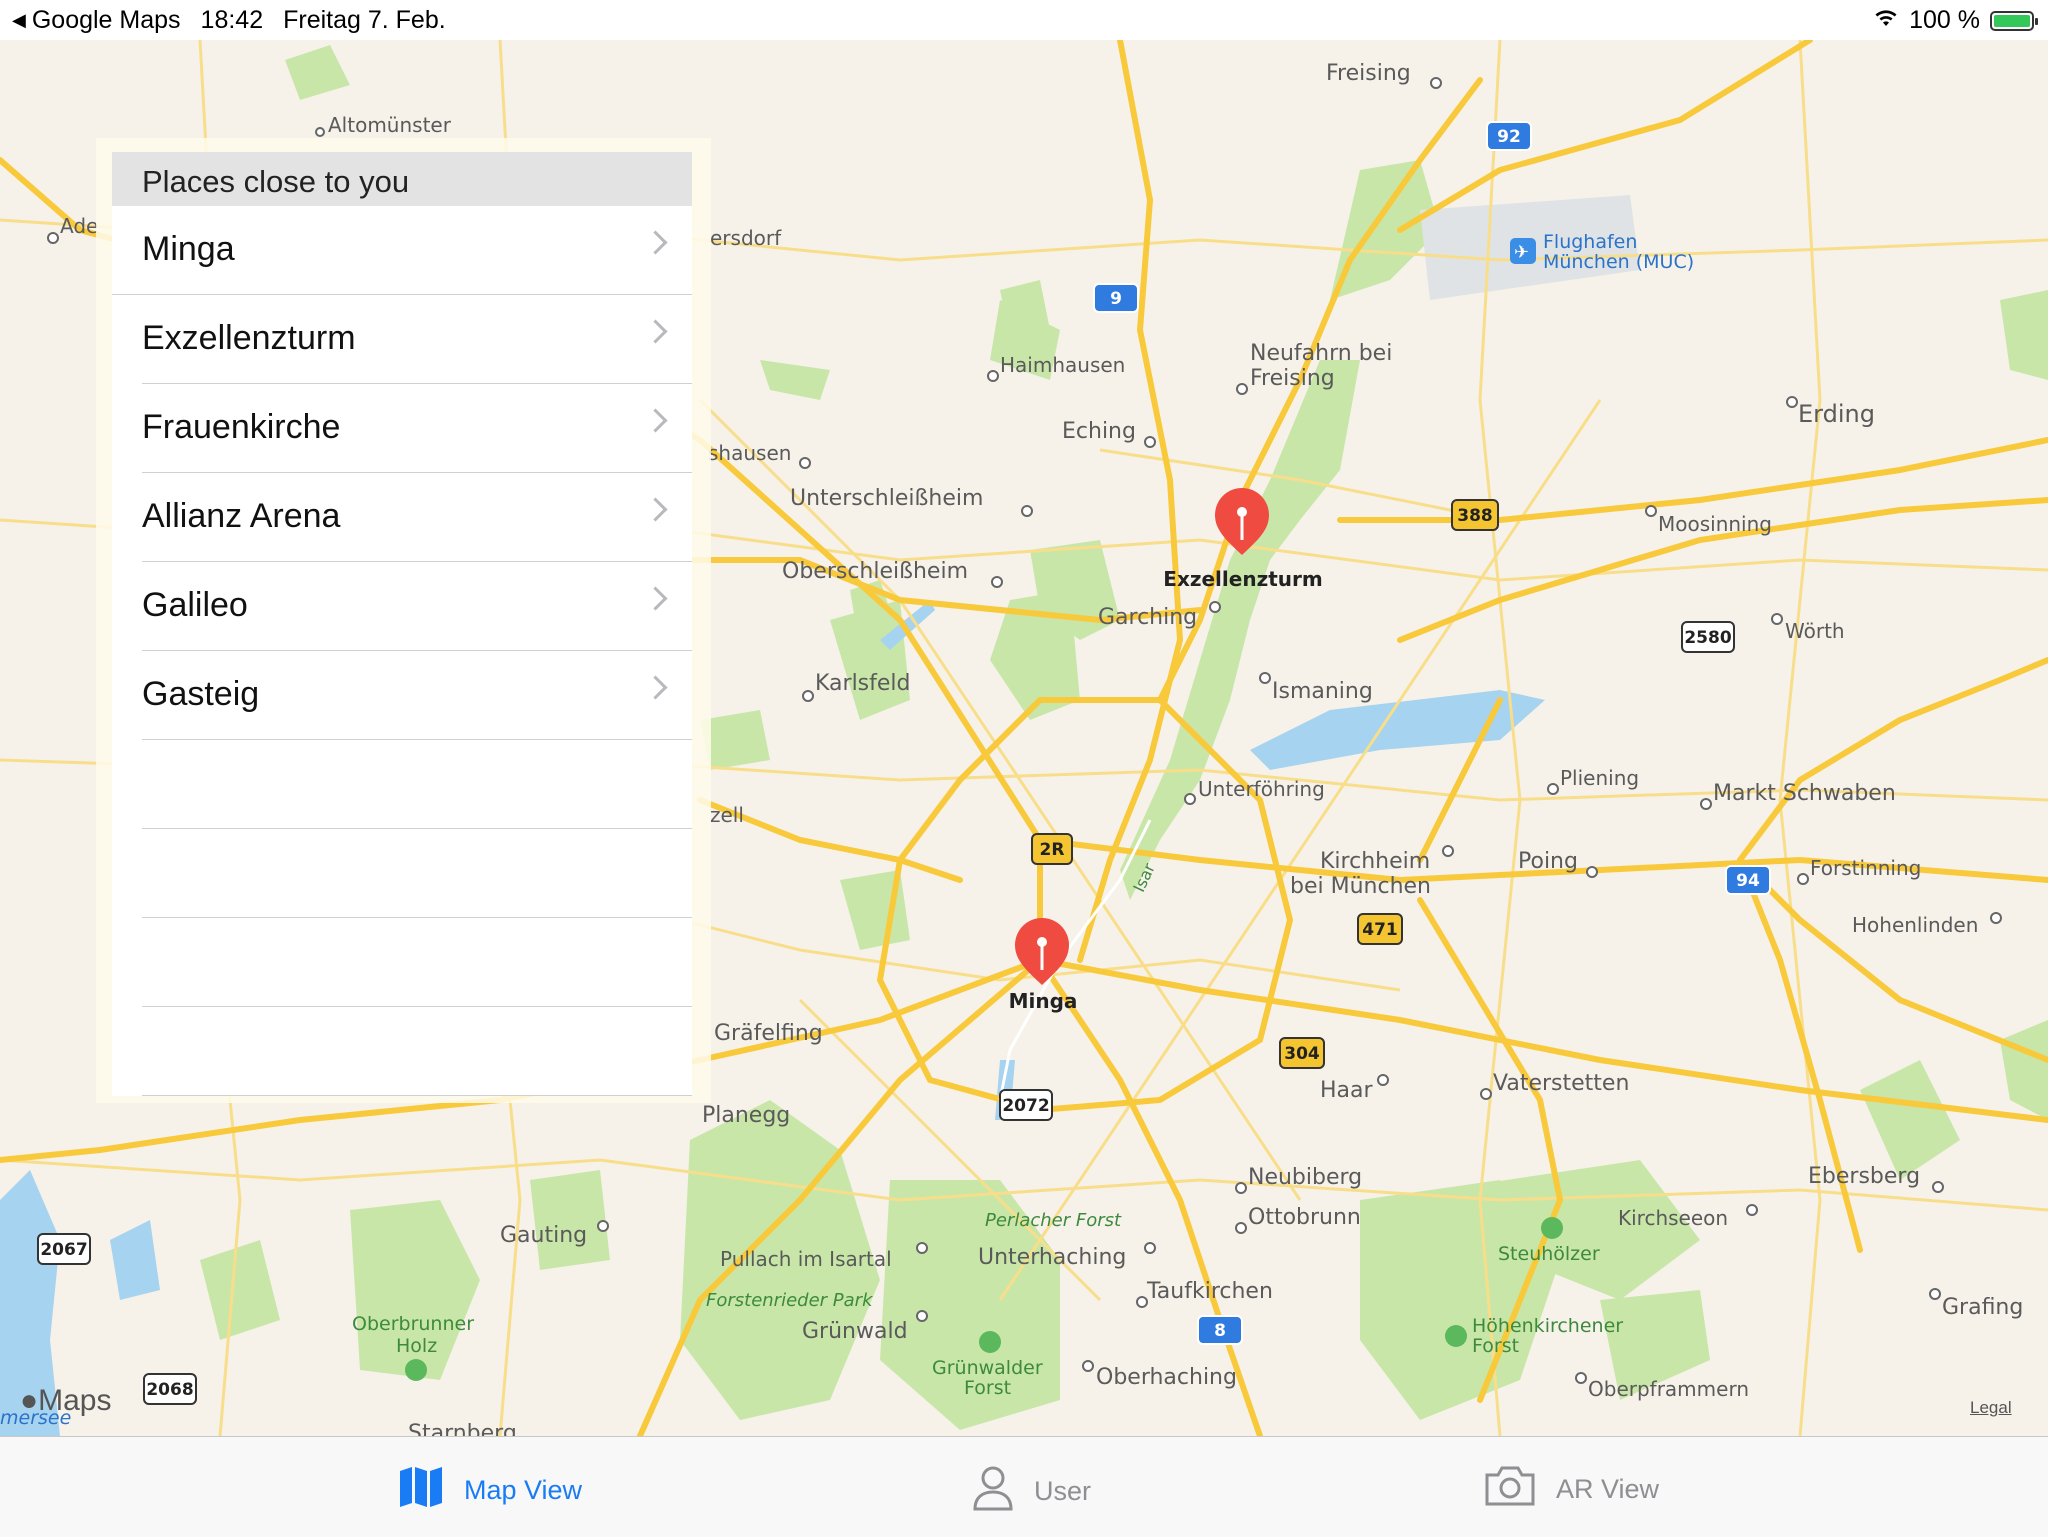 The width and height of the screenshot is (2048, 1537). Describe the element at coordinates (1116, 299) in the screenshot. I see `shield-a9: 9` at that location.